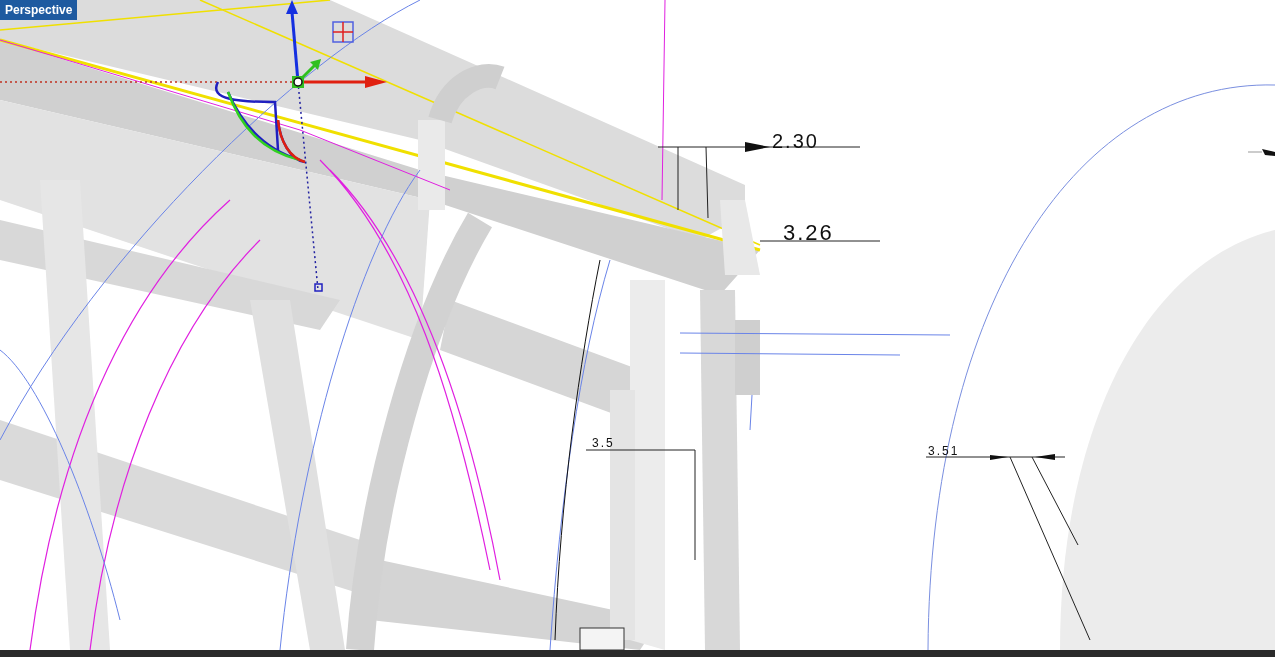 The width and height of the screenshot is (1275, 657). I want to click on dimension-label: 3.26, so click(808, 232).